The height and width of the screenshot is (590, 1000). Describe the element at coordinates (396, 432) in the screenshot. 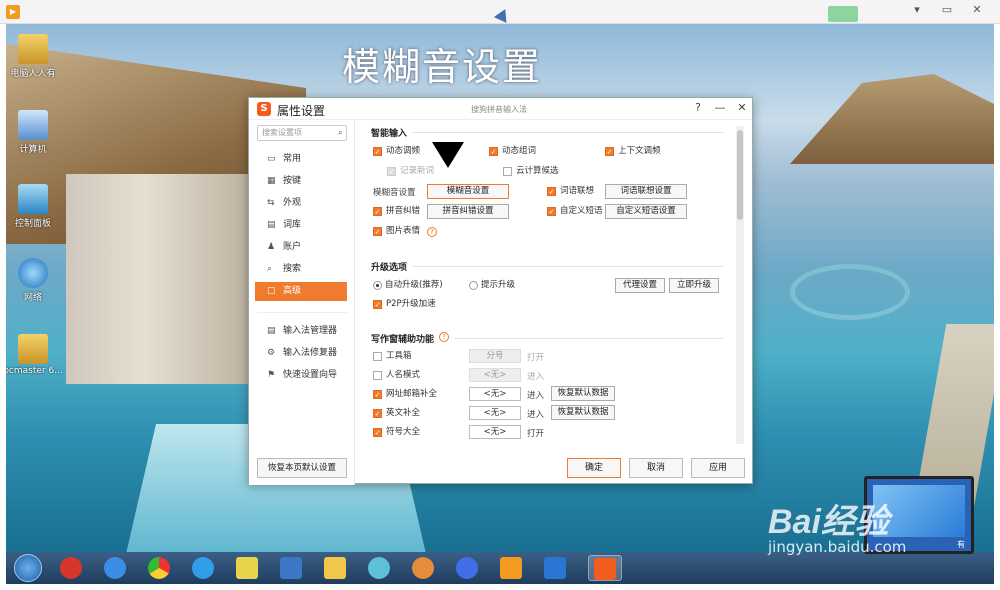

I see `symbol-collection-checkbox: ✓ 符号大全` at that location.